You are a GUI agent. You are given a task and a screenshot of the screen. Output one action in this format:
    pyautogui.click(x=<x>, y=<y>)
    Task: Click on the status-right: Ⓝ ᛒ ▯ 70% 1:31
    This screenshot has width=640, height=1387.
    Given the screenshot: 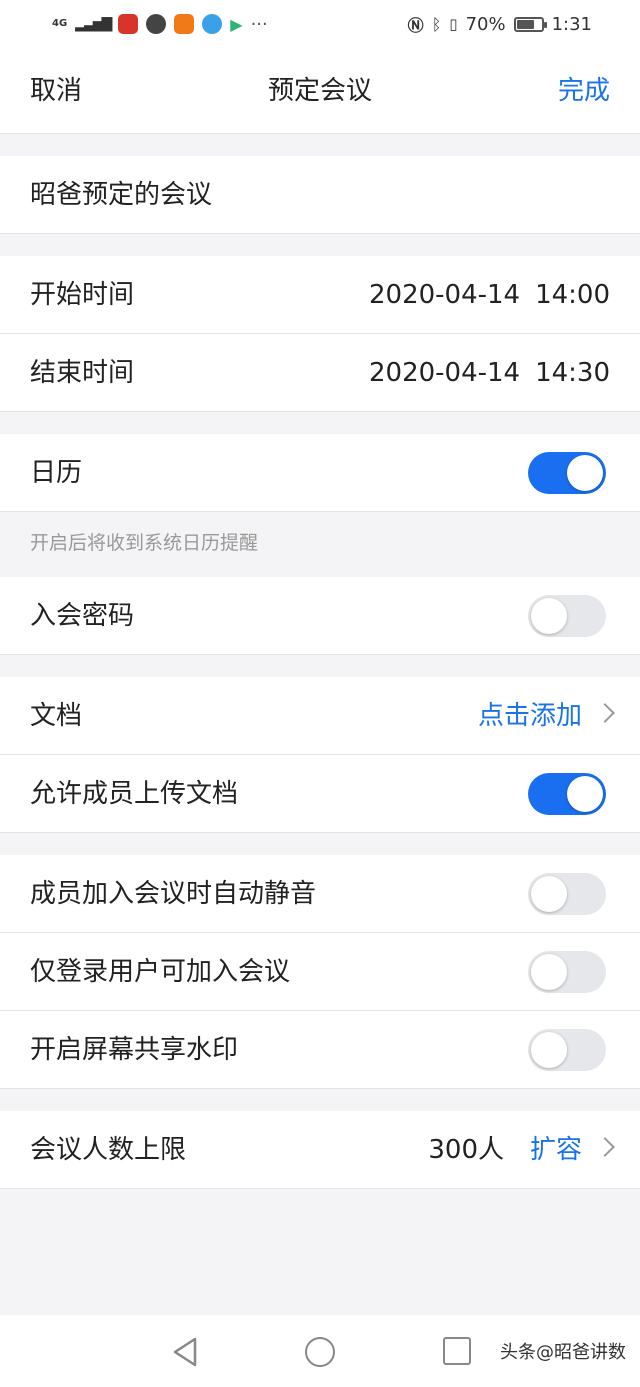 What is the action you would take?
    pyautogui.click(x=500, y=24)
    